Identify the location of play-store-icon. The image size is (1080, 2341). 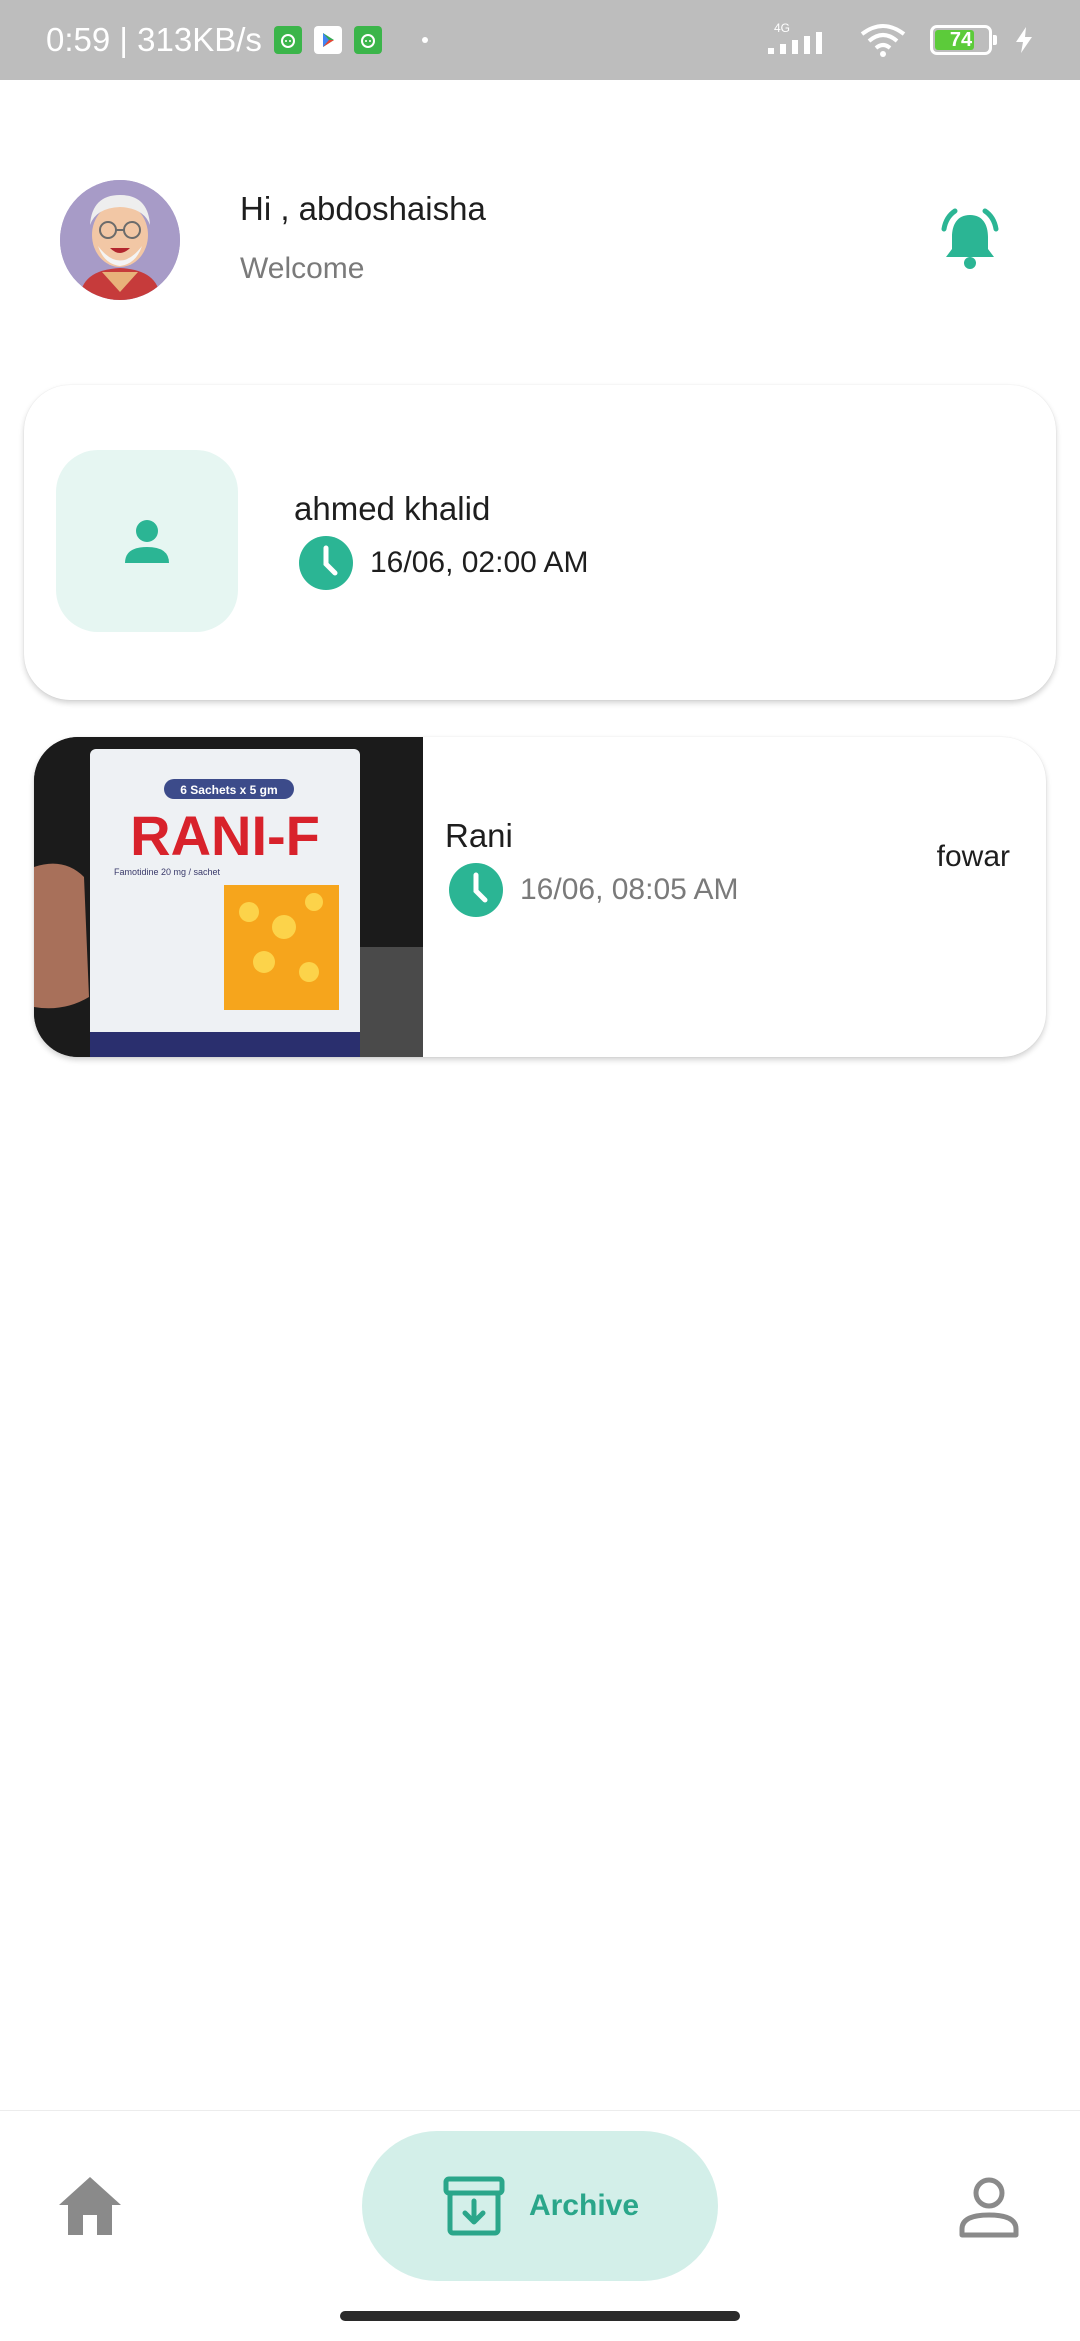
(327, 40).